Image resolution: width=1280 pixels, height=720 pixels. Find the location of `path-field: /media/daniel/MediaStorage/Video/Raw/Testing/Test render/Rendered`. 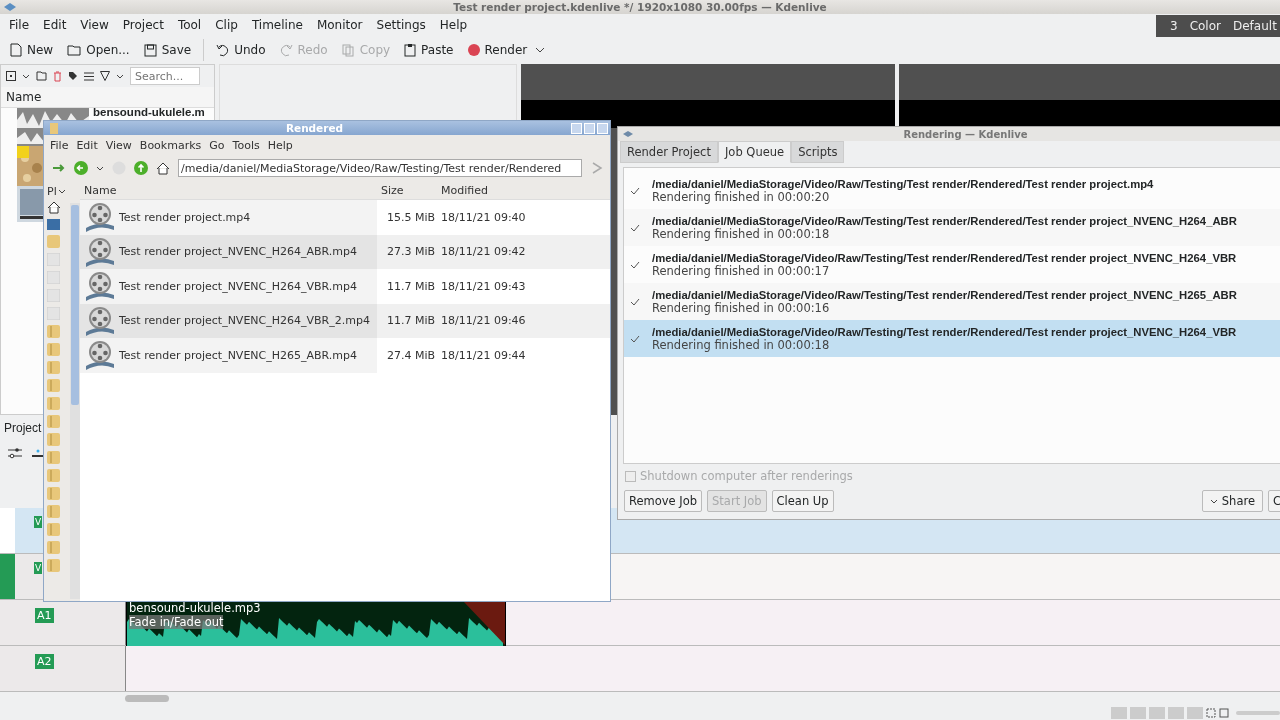

path-field: /media/daniel/MediaStorage/Video/Raw/Testing/Test render/Rendered is located at coordinates (380, 168).